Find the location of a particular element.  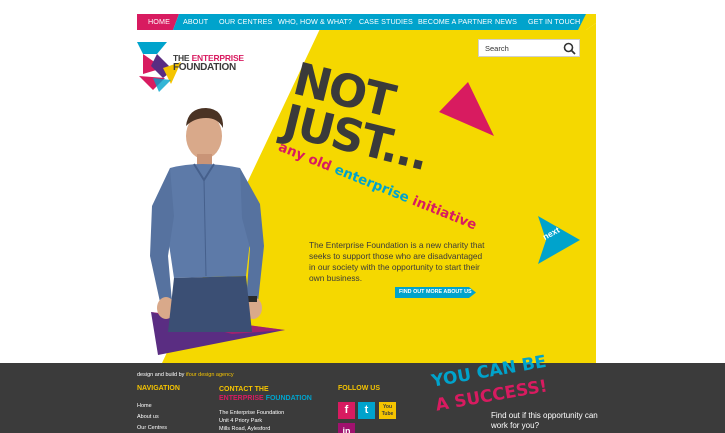

footer-follow-title: FOLLOW US is located at coordinates (359, 388).